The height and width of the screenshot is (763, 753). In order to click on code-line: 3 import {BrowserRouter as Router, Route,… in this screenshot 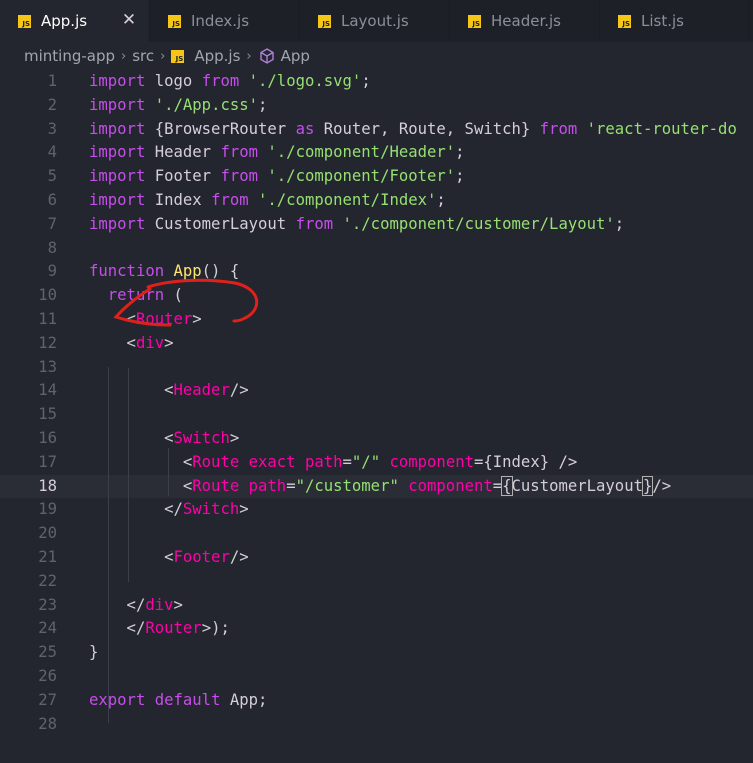, I will do `click(376, 130)`.